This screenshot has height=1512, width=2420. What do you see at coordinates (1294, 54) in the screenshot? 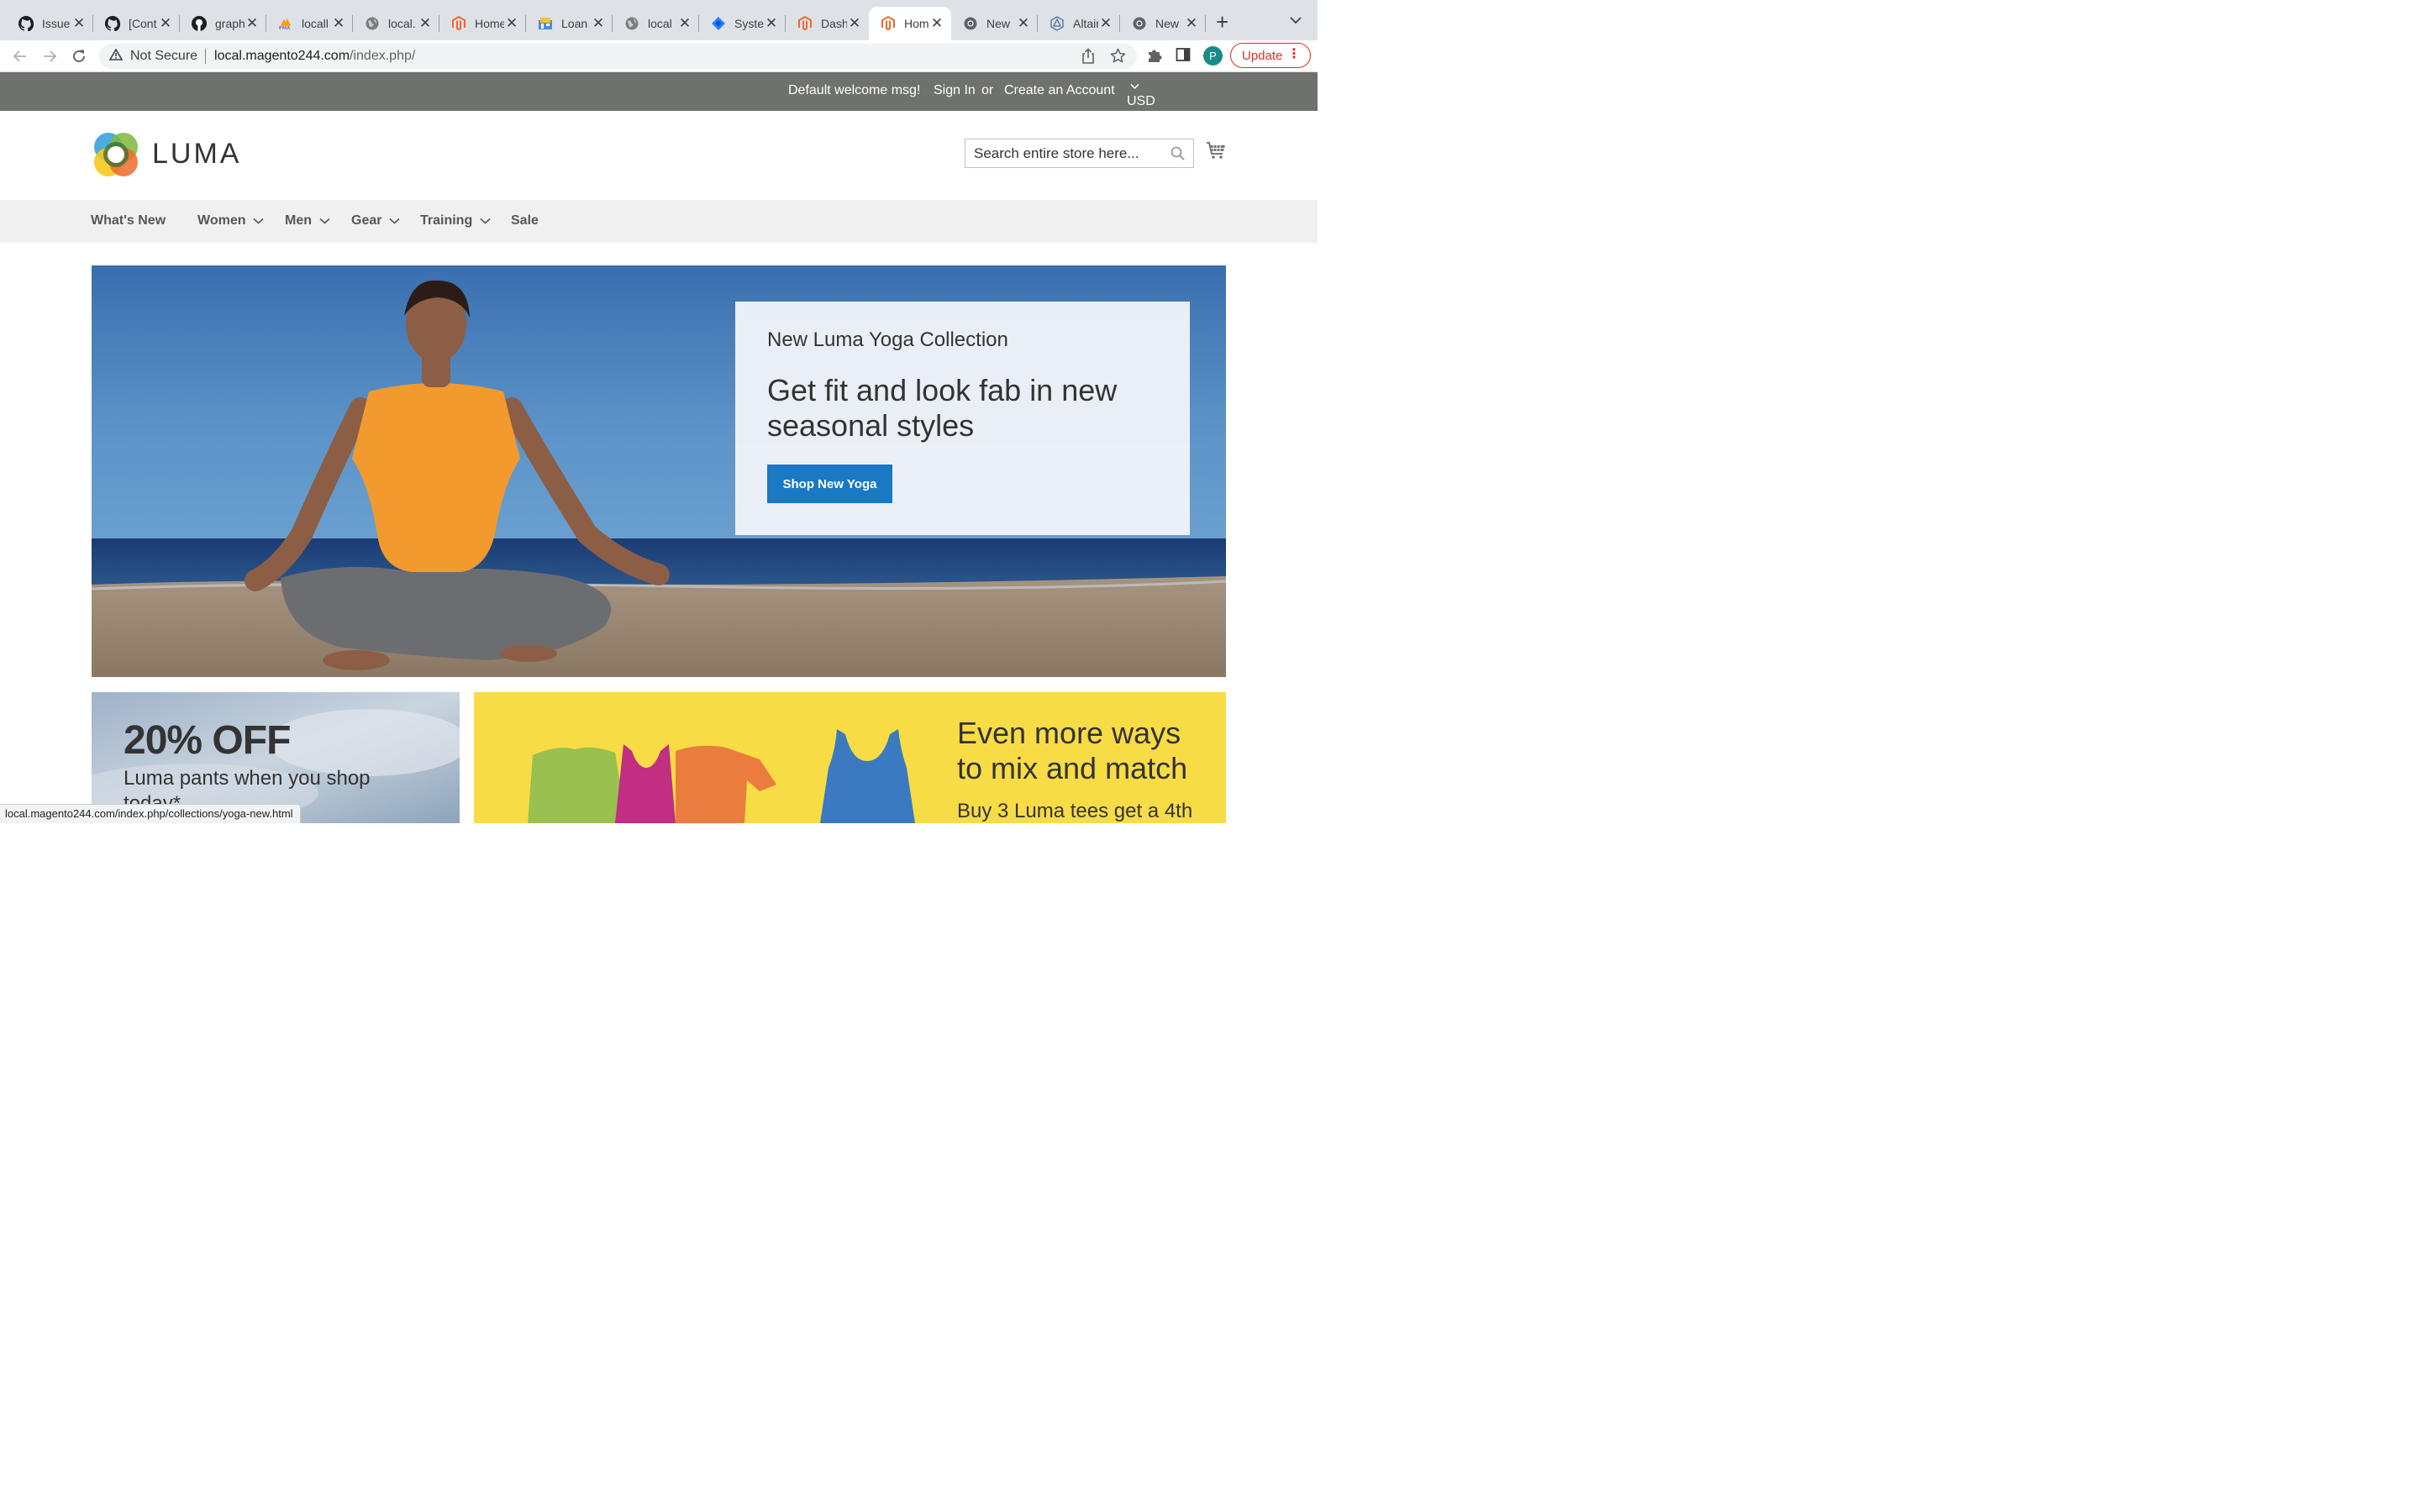
I see `kebab-menu-icon: ⋮` at bounding box center [1294, 54].